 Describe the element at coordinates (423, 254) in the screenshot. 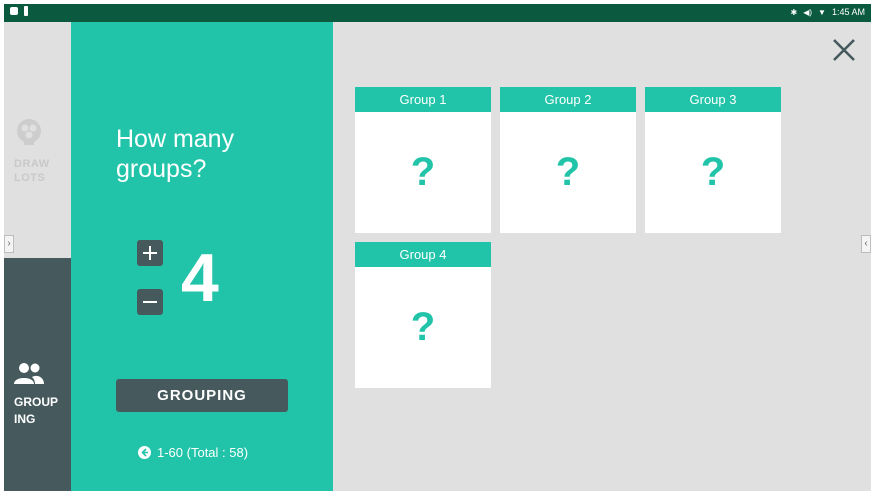

I see `group-card-title: Group 4` at that location.